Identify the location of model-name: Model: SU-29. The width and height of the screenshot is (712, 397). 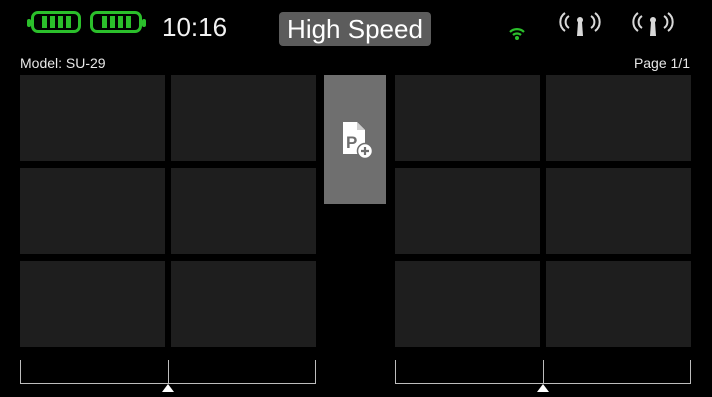
(63, 63).